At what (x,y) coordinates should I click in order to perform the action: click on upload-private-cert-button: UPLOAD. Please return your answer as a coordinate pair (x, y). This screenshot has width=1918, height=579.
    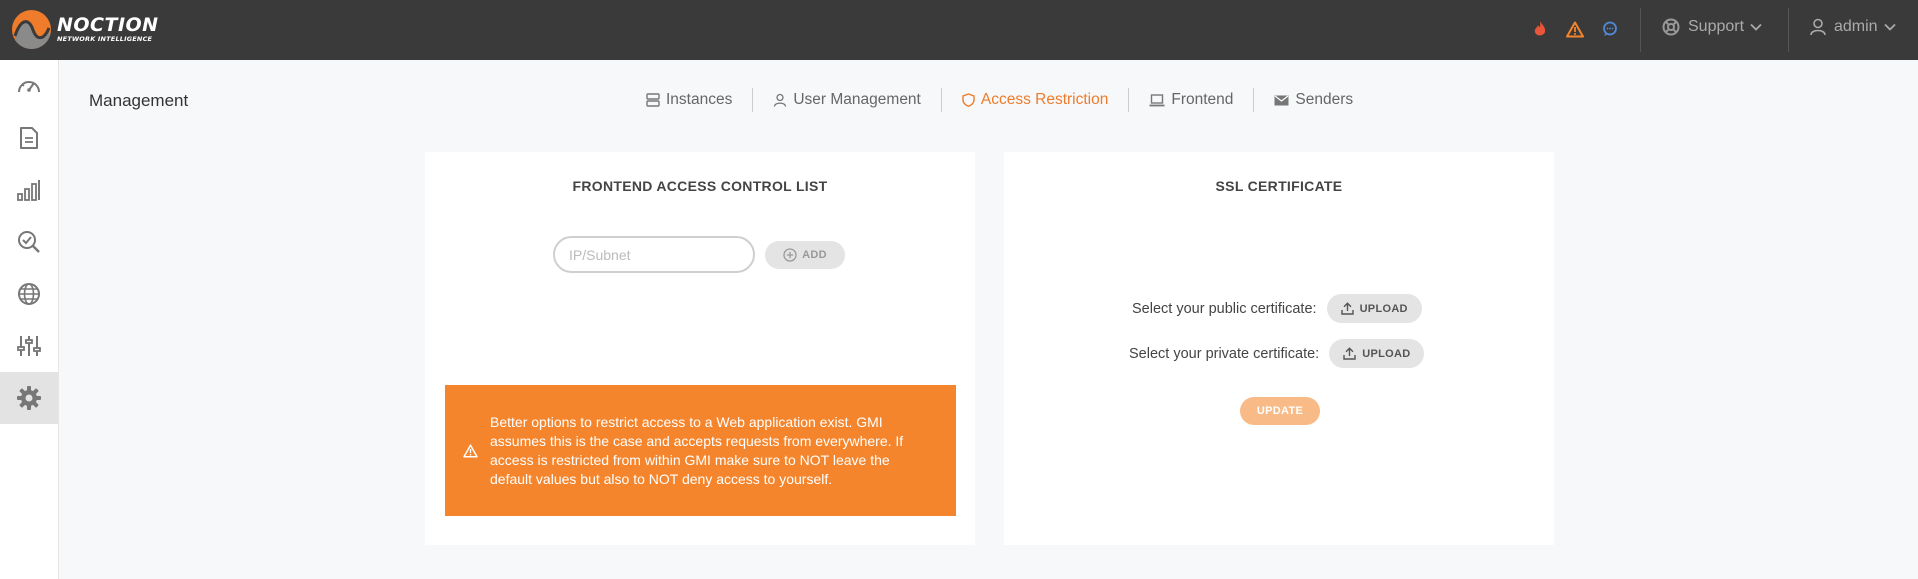
    Looking at the image, I should click on (1377, 353).